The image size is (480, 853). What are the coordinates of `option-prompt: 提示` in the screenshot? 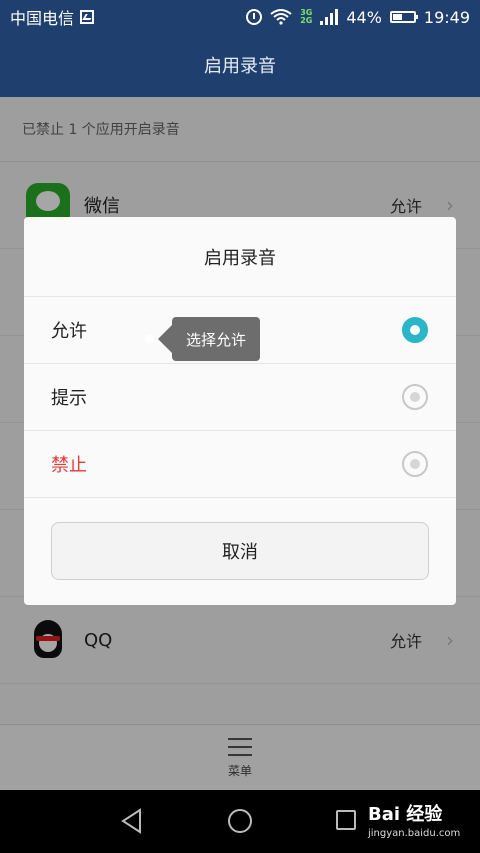 It's located at (240, 397).